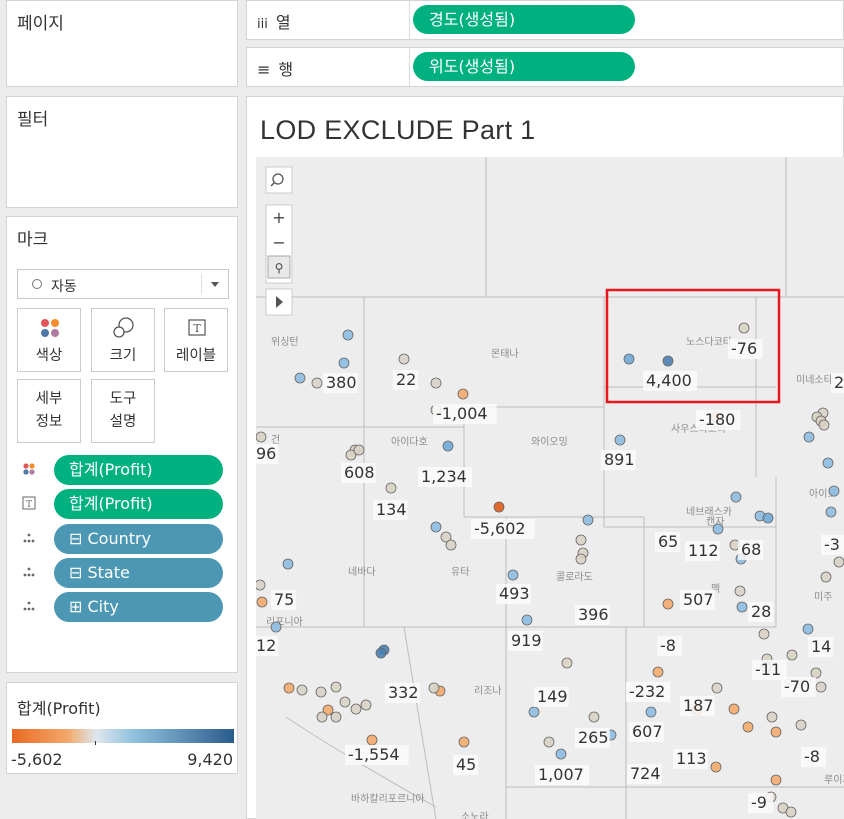 This screenshot has width=844, height=819. Describe the element at coordinates (138, 470) in the screenshot. I see `pill-profit-color: 합계(Profit)` at that location.